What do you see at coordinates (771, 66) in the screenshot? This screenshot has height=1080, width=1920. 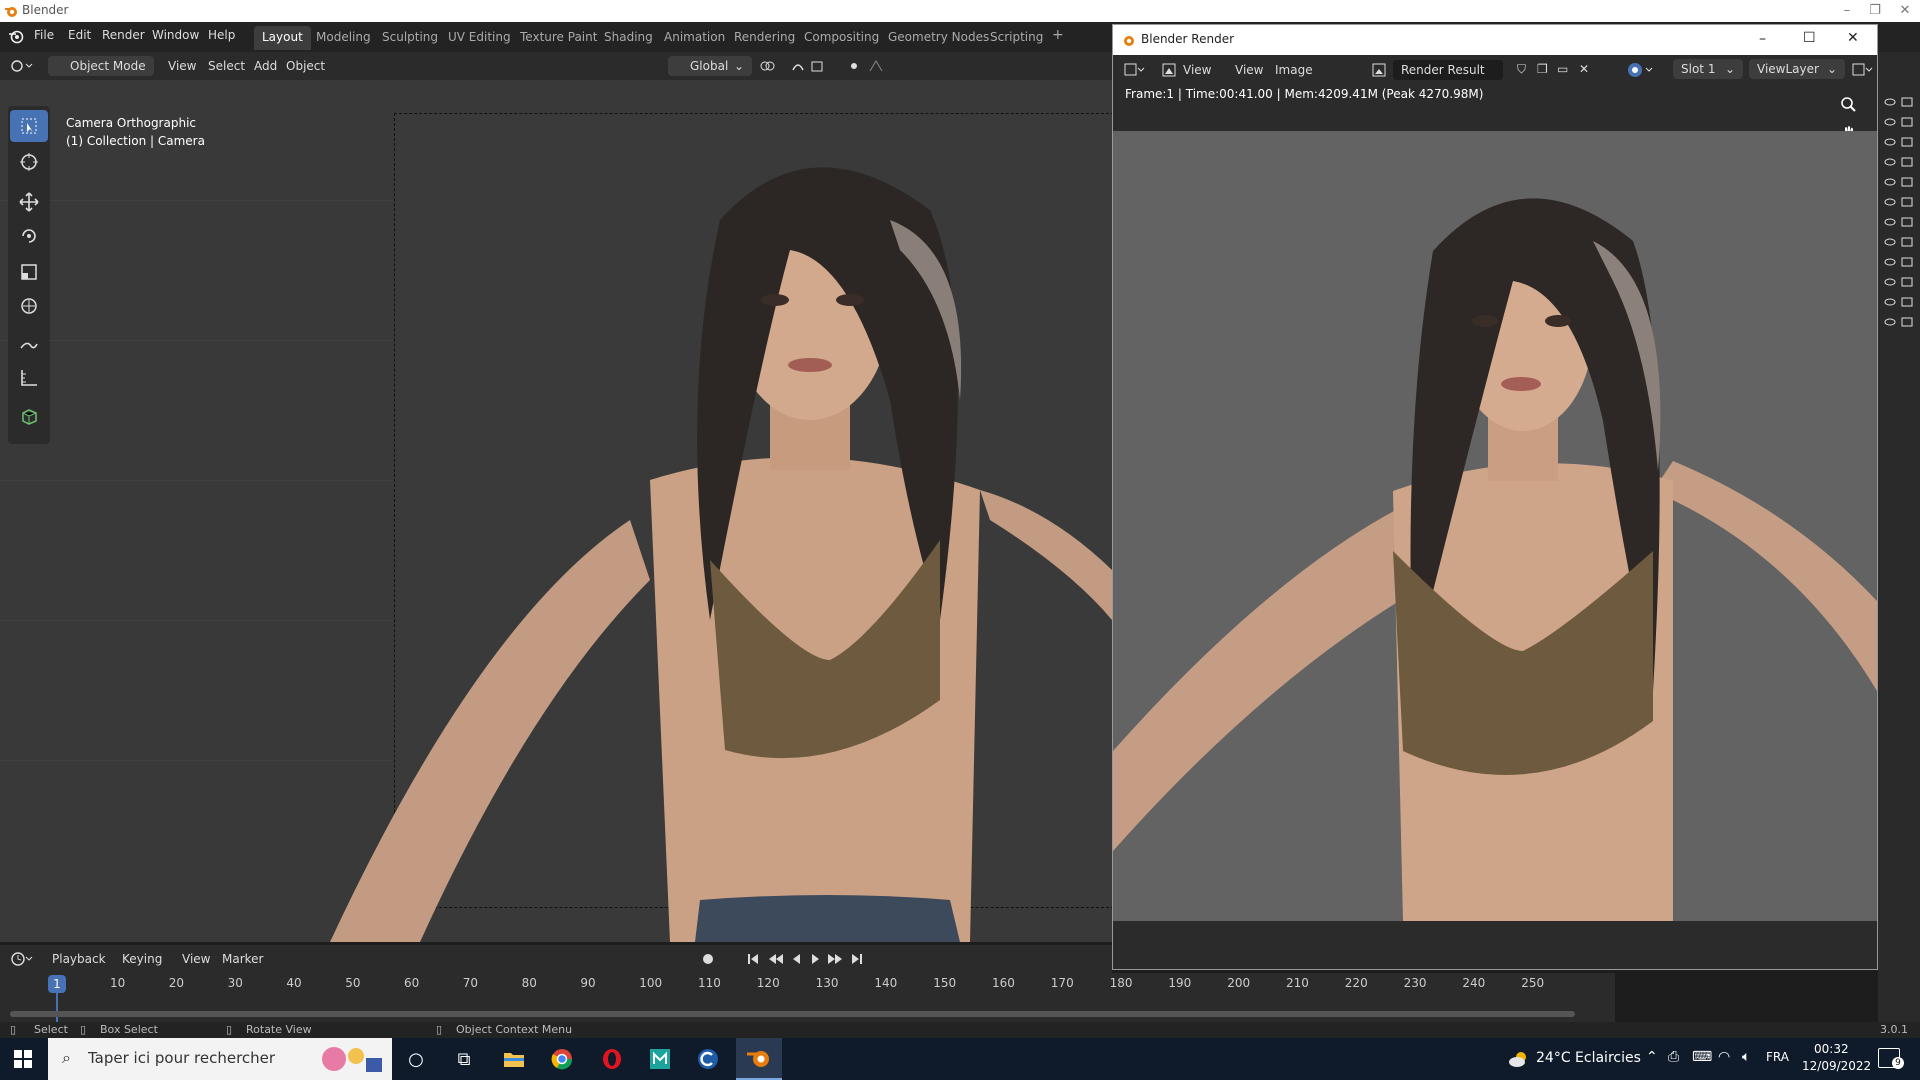 I see `pivot-point-icon` at bounding box center [771, 66].